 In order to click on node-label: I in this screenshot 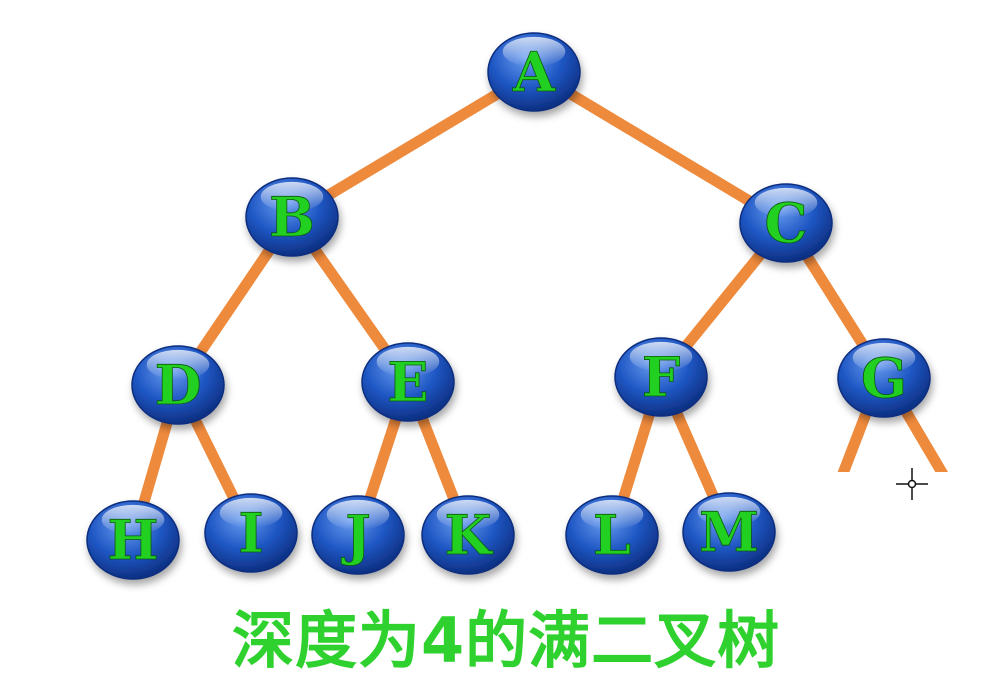, I will do `click(250, 533)`.